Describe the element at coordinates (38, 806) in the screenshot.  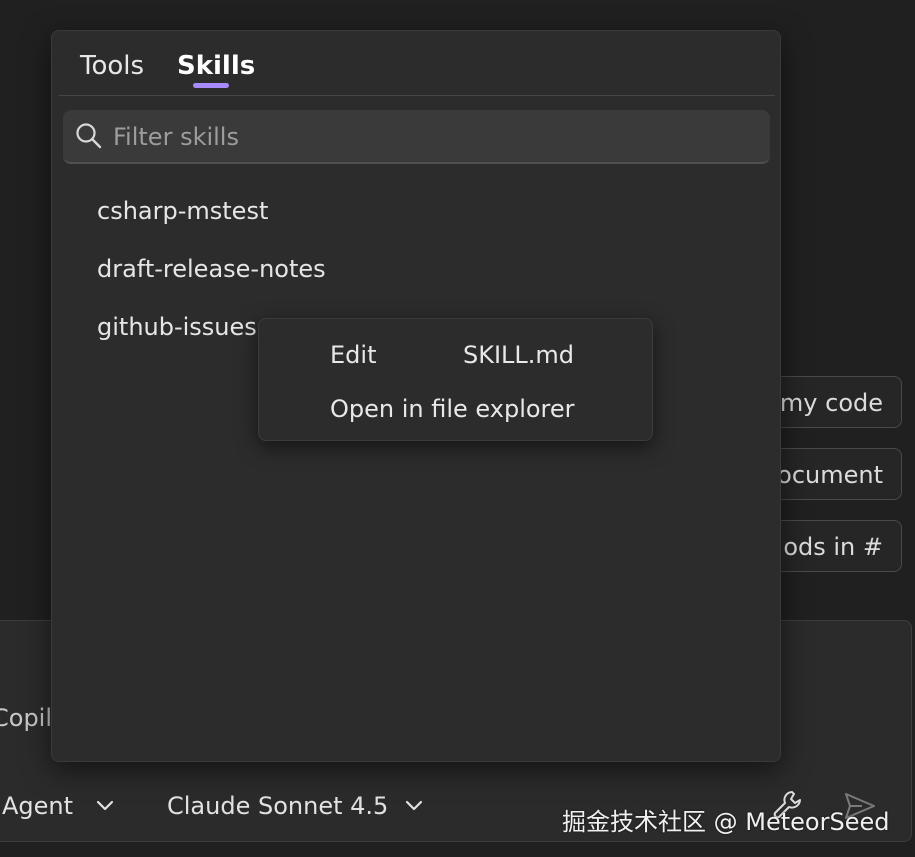
I see `mode-picker-label: Agent` at that location.